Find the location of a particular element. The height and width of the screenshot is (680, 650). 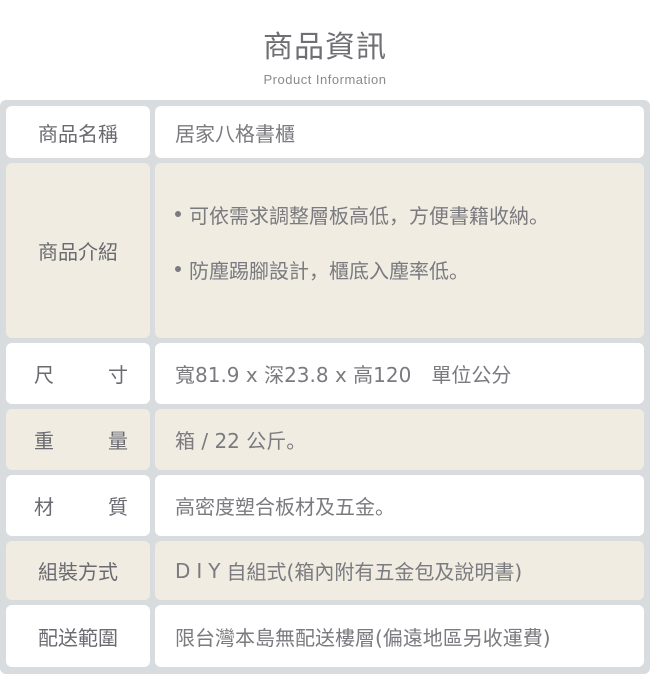

feature-text: 可依需求調整層板高低，方便書籍收納。 is located at coordinates (369, 215).